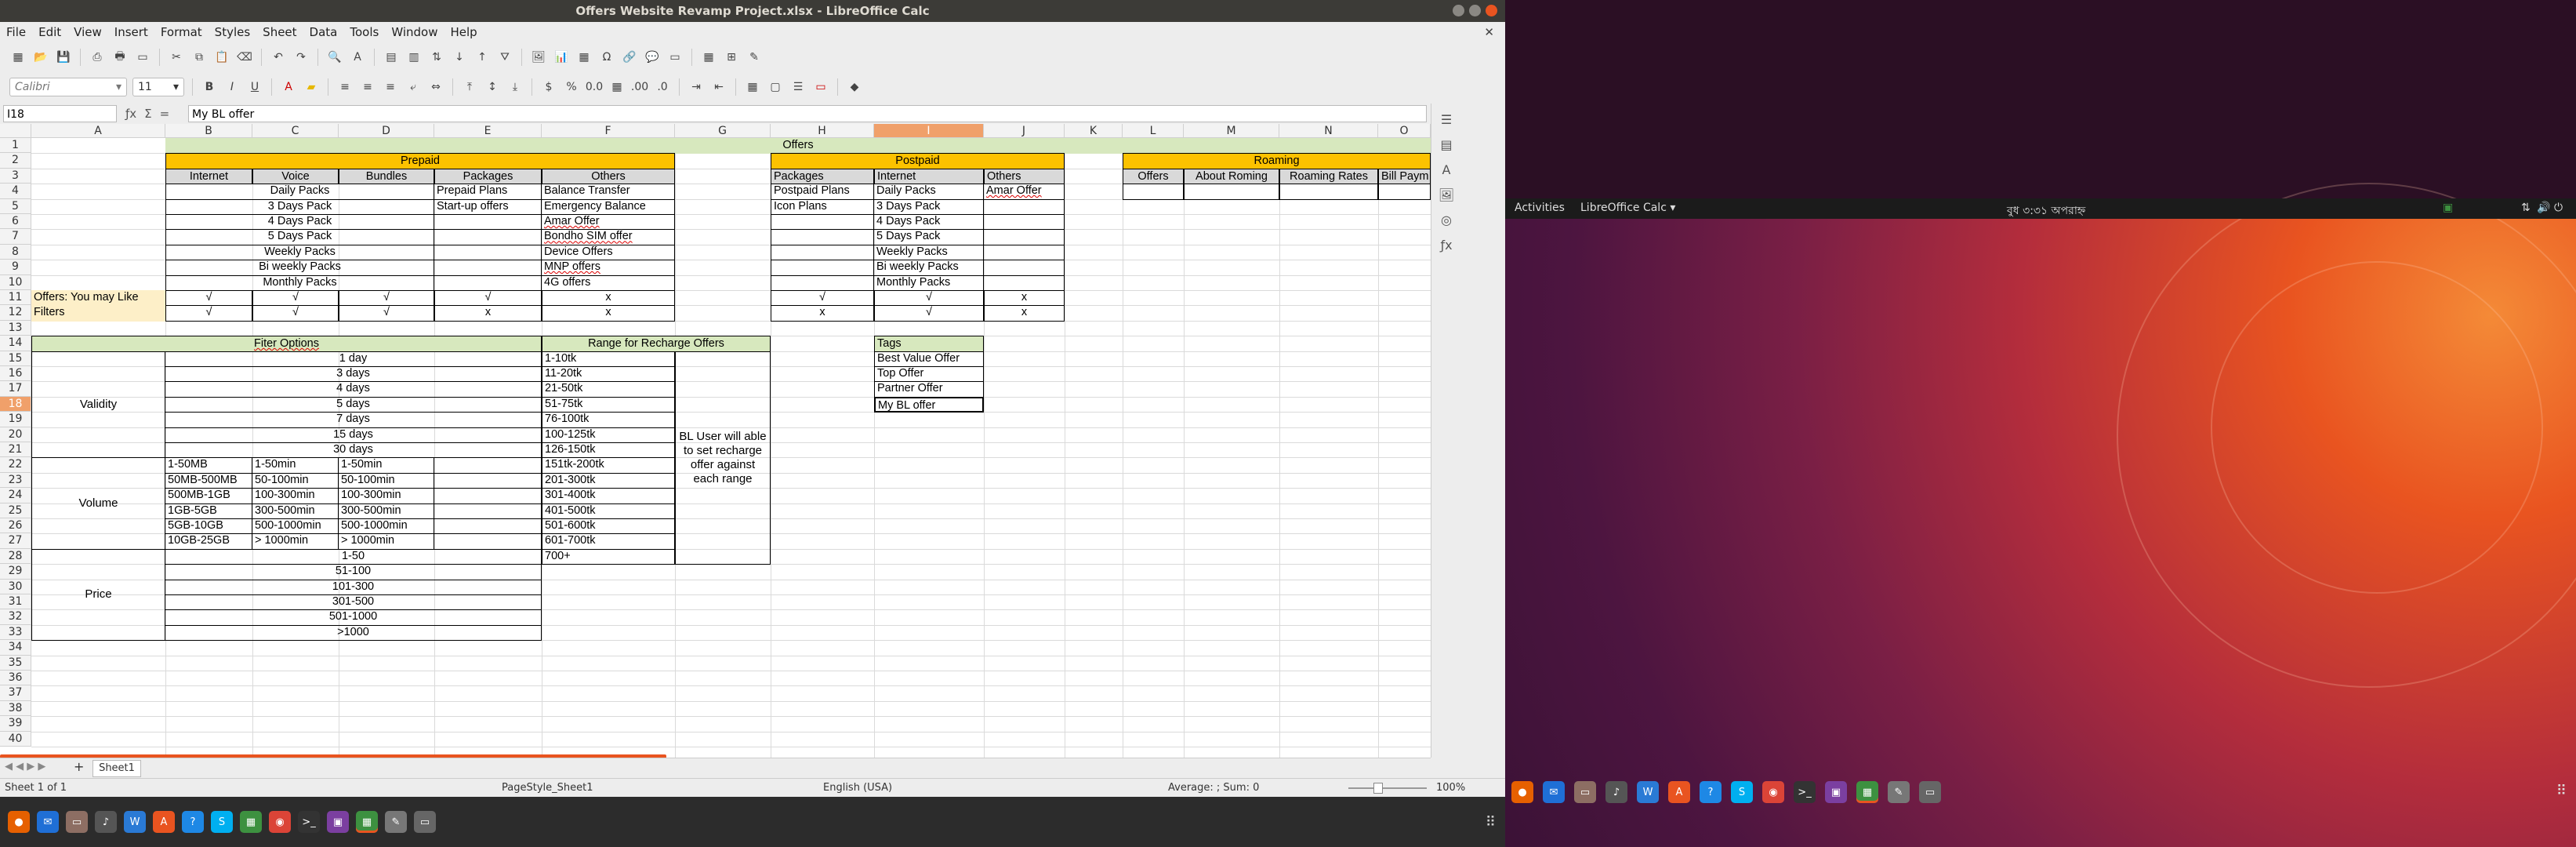 This screenshot has width=2576, height=847. What do you see at coordinates (2526, 208) in the screenshot?
I see `network-icon: ⇅` at bounding box center [2526, 208].